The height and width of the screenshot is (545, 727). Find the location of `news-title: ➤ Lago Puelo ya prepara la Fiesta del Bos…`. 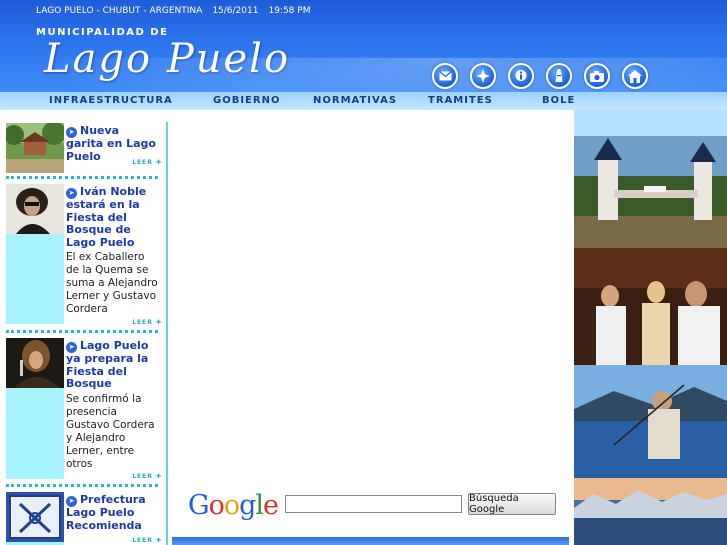

news-title: ➤ Lago Puelo ya prepara la Fiesta del Bos… is located at coordinates (113, 365).